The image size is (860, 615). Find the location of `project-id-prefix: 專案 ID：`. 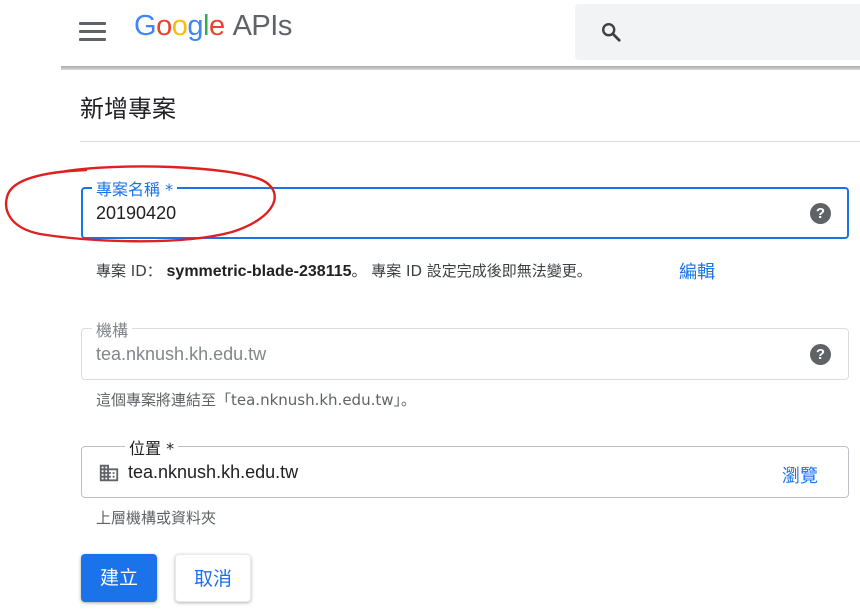

project-id-prefix: 專案 ID： is located at coordinates (131, 271).